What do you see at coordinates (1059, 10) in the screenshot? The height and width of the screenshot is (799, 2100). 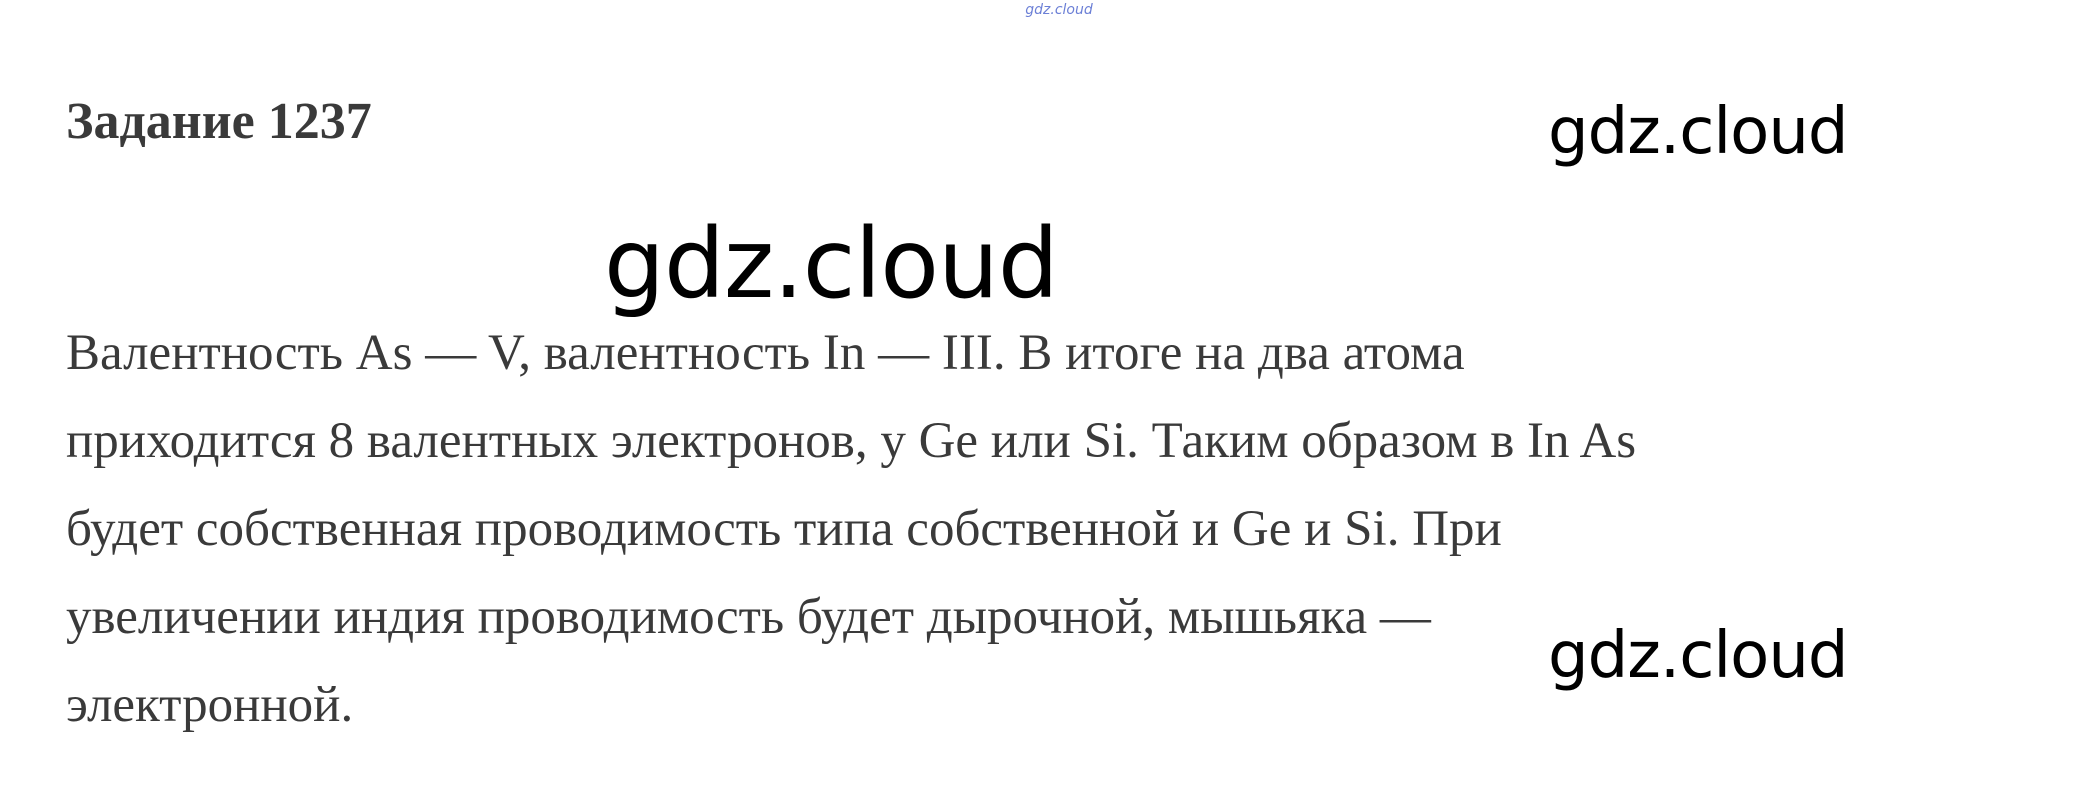 I see `header-watermark: gdz.cloud` at bounding box center [1059, 10].